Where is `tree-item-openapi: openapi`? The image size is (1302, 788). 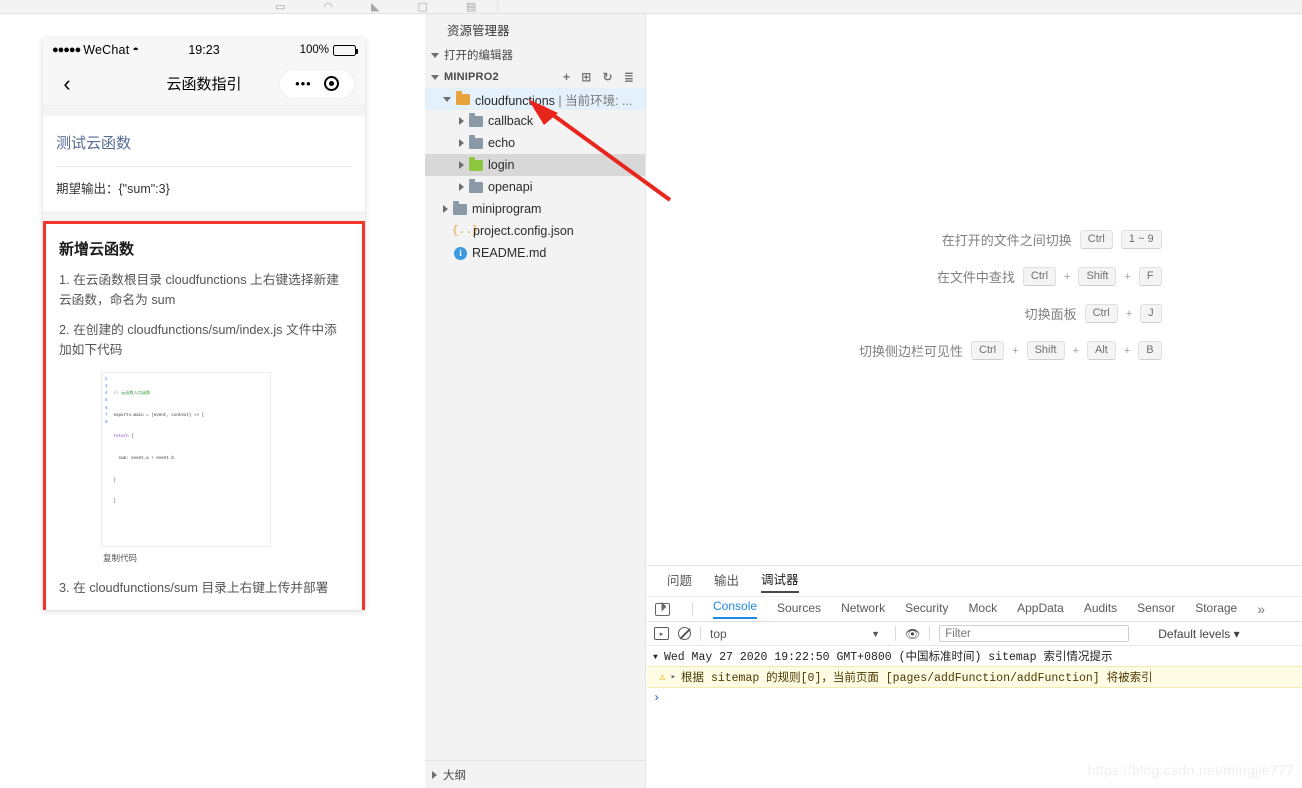 tree-item-openapi: openapi is located at coordinates (535, 187).